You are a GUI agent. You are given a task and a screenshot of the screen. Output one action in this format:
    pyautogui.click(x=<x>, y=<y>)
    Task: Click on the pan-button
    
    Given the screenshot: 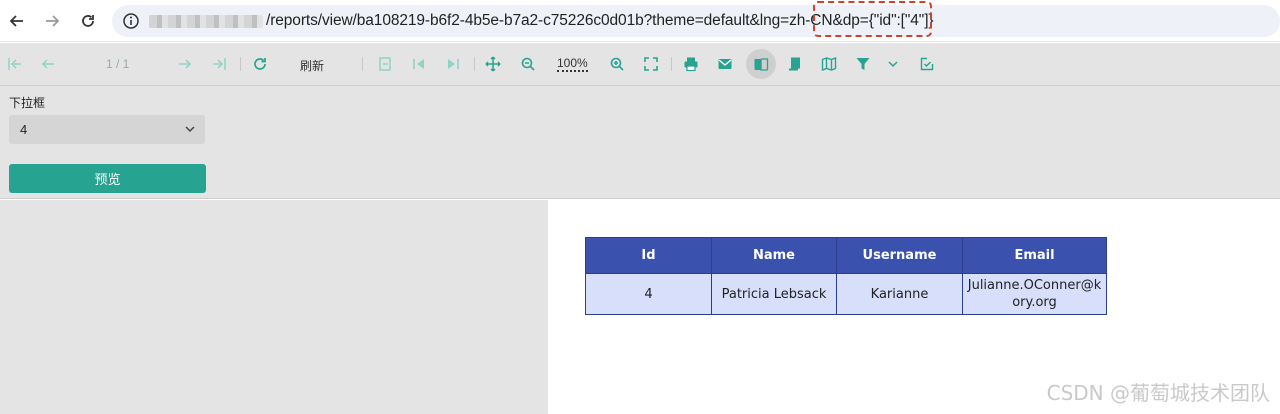 What is the action you would take?
    pyautogui.click(x=493, y=64)
    